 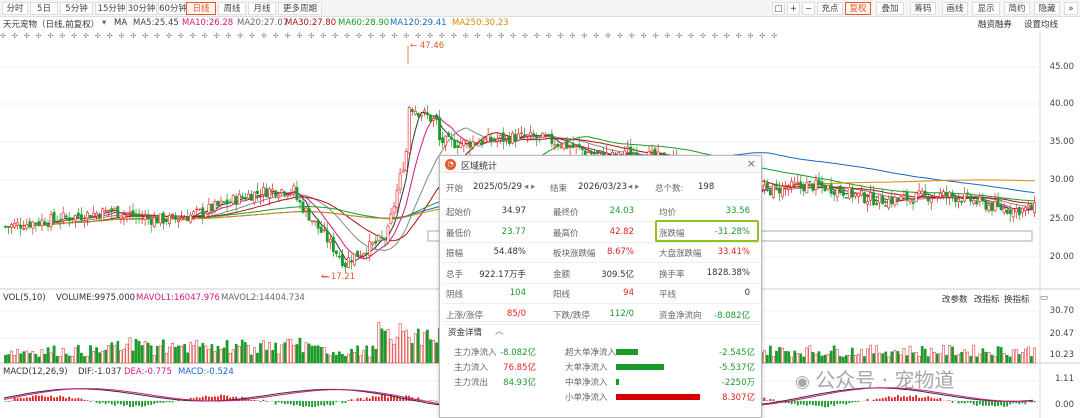 What do you see at coordinates (574, 254) in the screenshot?
I see `stat-label: 板块涨跌幅` at bounding box center [574, 254].